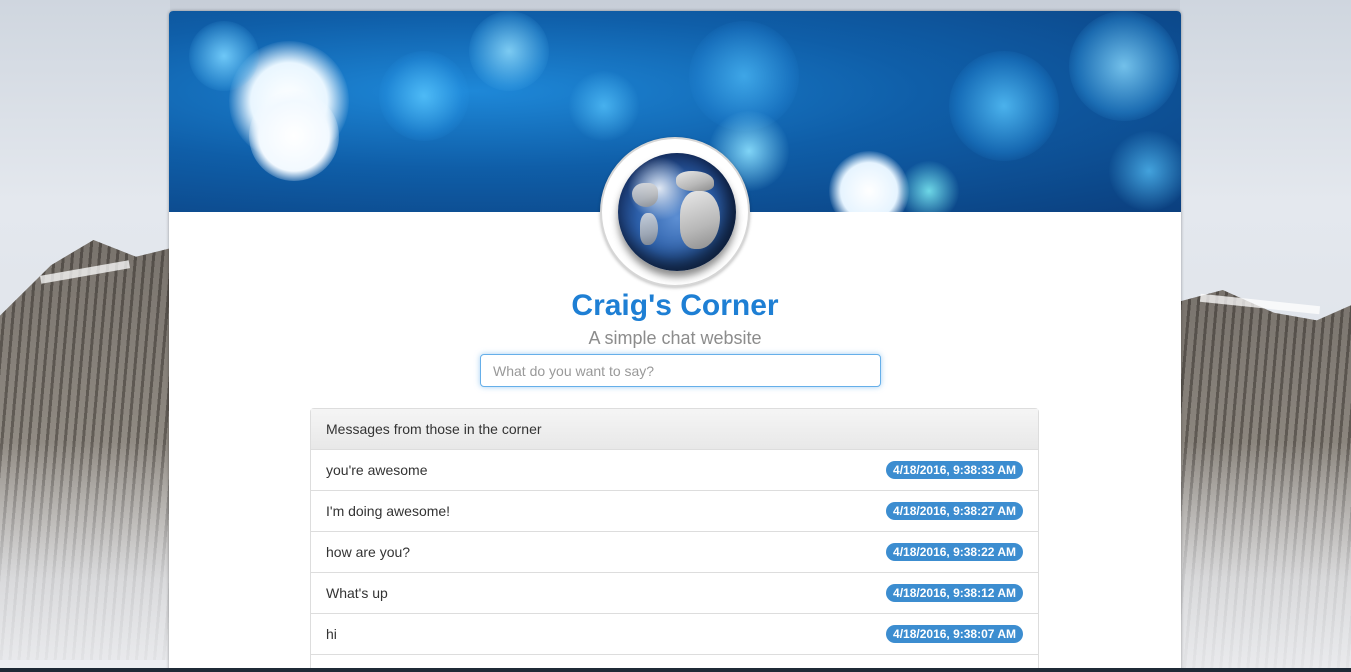  What do you see at coordinates (954, 634) in the screenshot?
I see `message-timestamp-badge: 4/18/2016, 9:38:07 AM` at bounding box center [954, 634].